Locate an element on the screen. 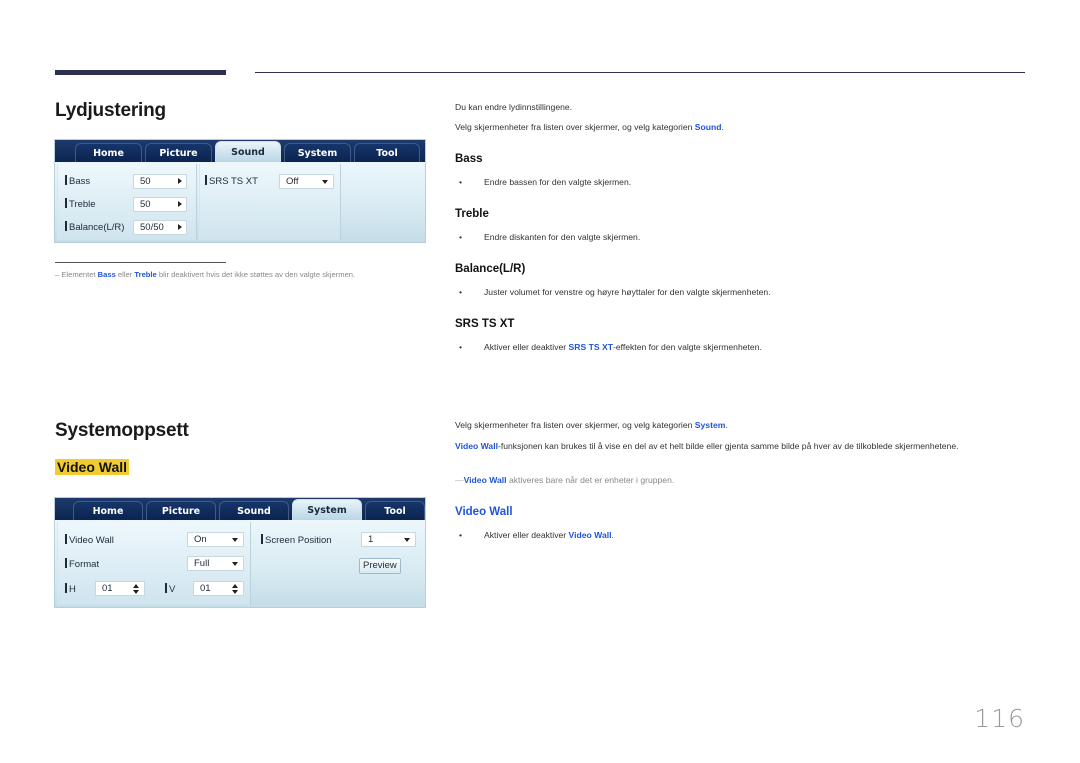  srs-ts-xt-label: SRS TS XT is located at coordinates (231, 181).